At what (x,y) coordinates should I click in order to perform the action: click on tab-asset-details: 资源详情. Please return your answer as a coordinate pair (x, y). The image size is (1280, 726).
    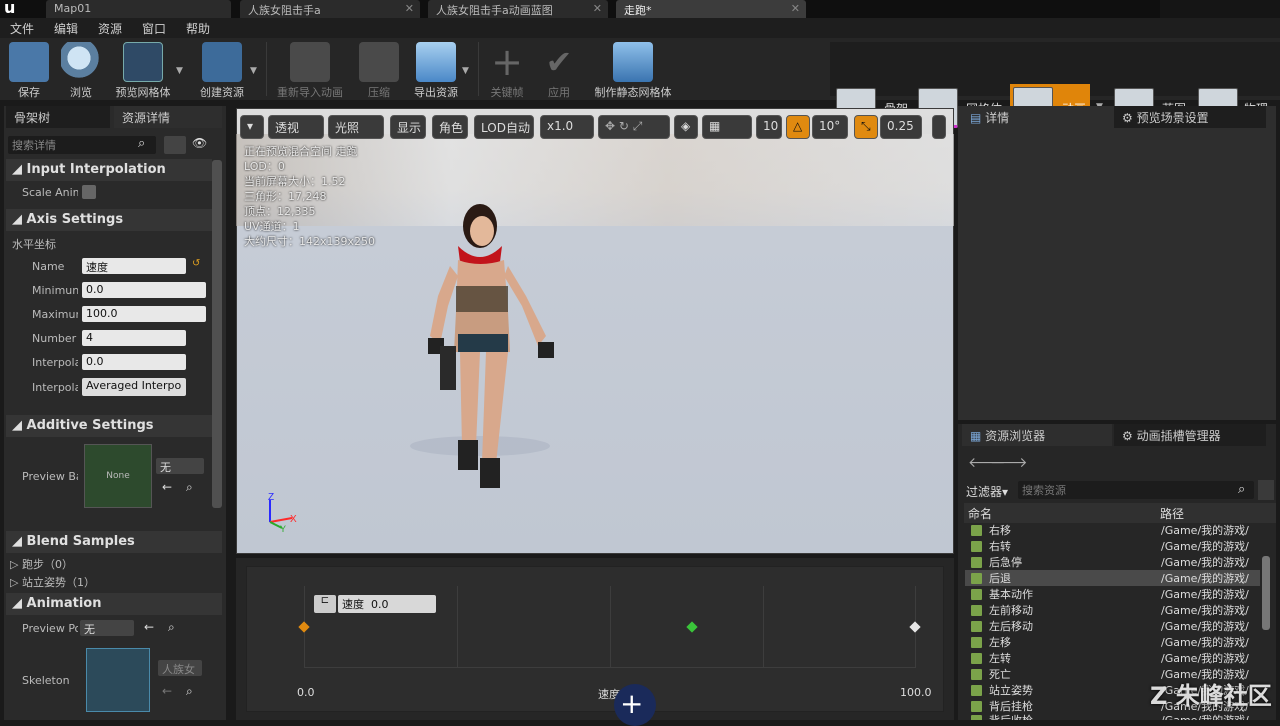
    Looking at the image, I should click on (168, 117).